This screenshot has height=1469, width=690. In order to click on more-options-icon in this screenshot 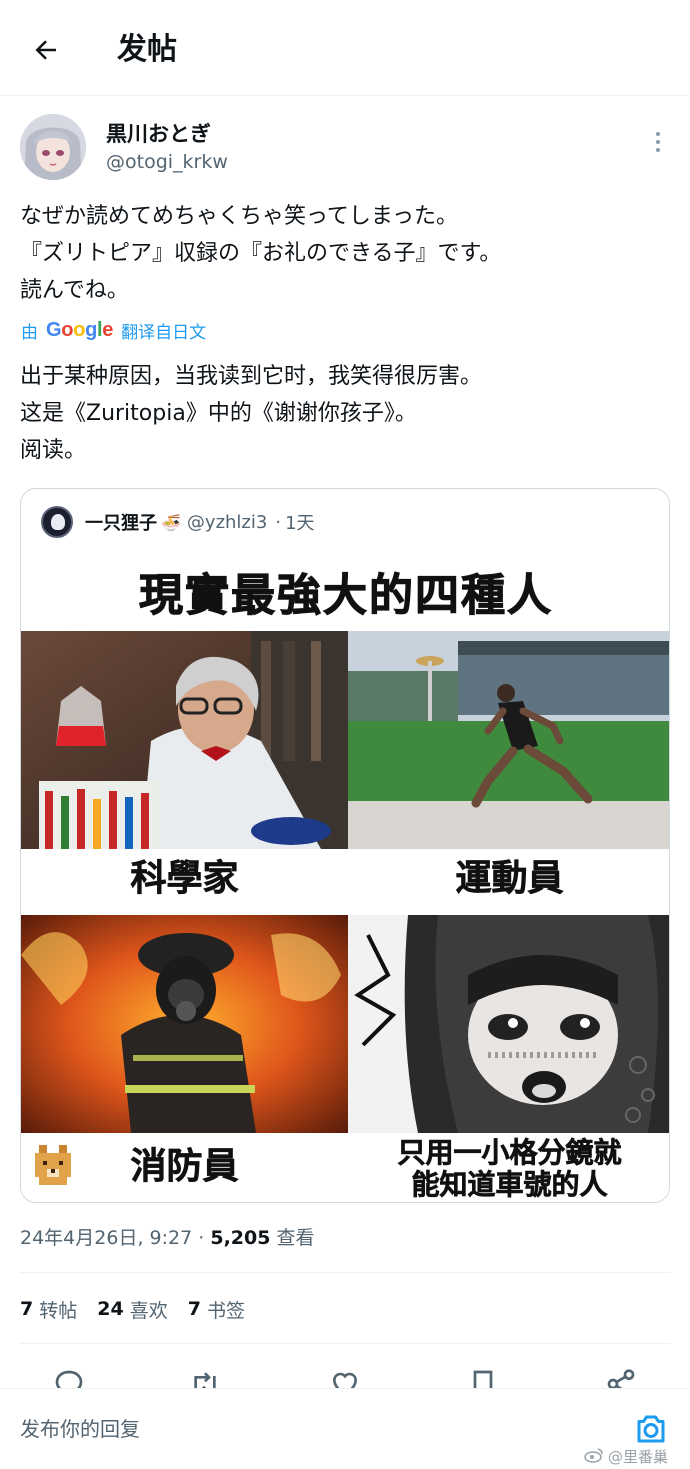, I will do `click(658, 142)`.